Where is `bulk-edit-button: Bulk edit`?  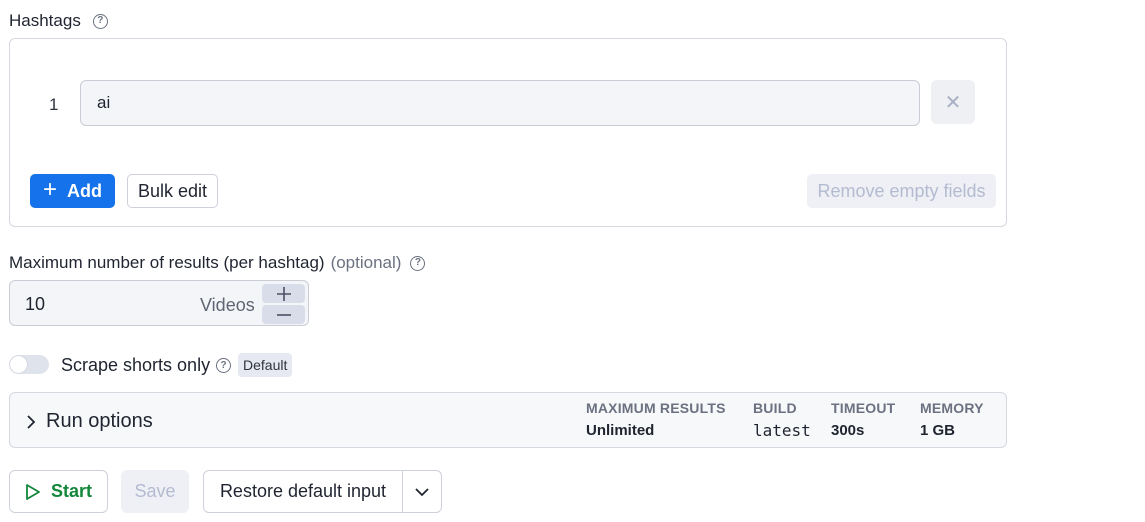 bulk-edit-button: Bulk edit is located at coordinates (172, 191).